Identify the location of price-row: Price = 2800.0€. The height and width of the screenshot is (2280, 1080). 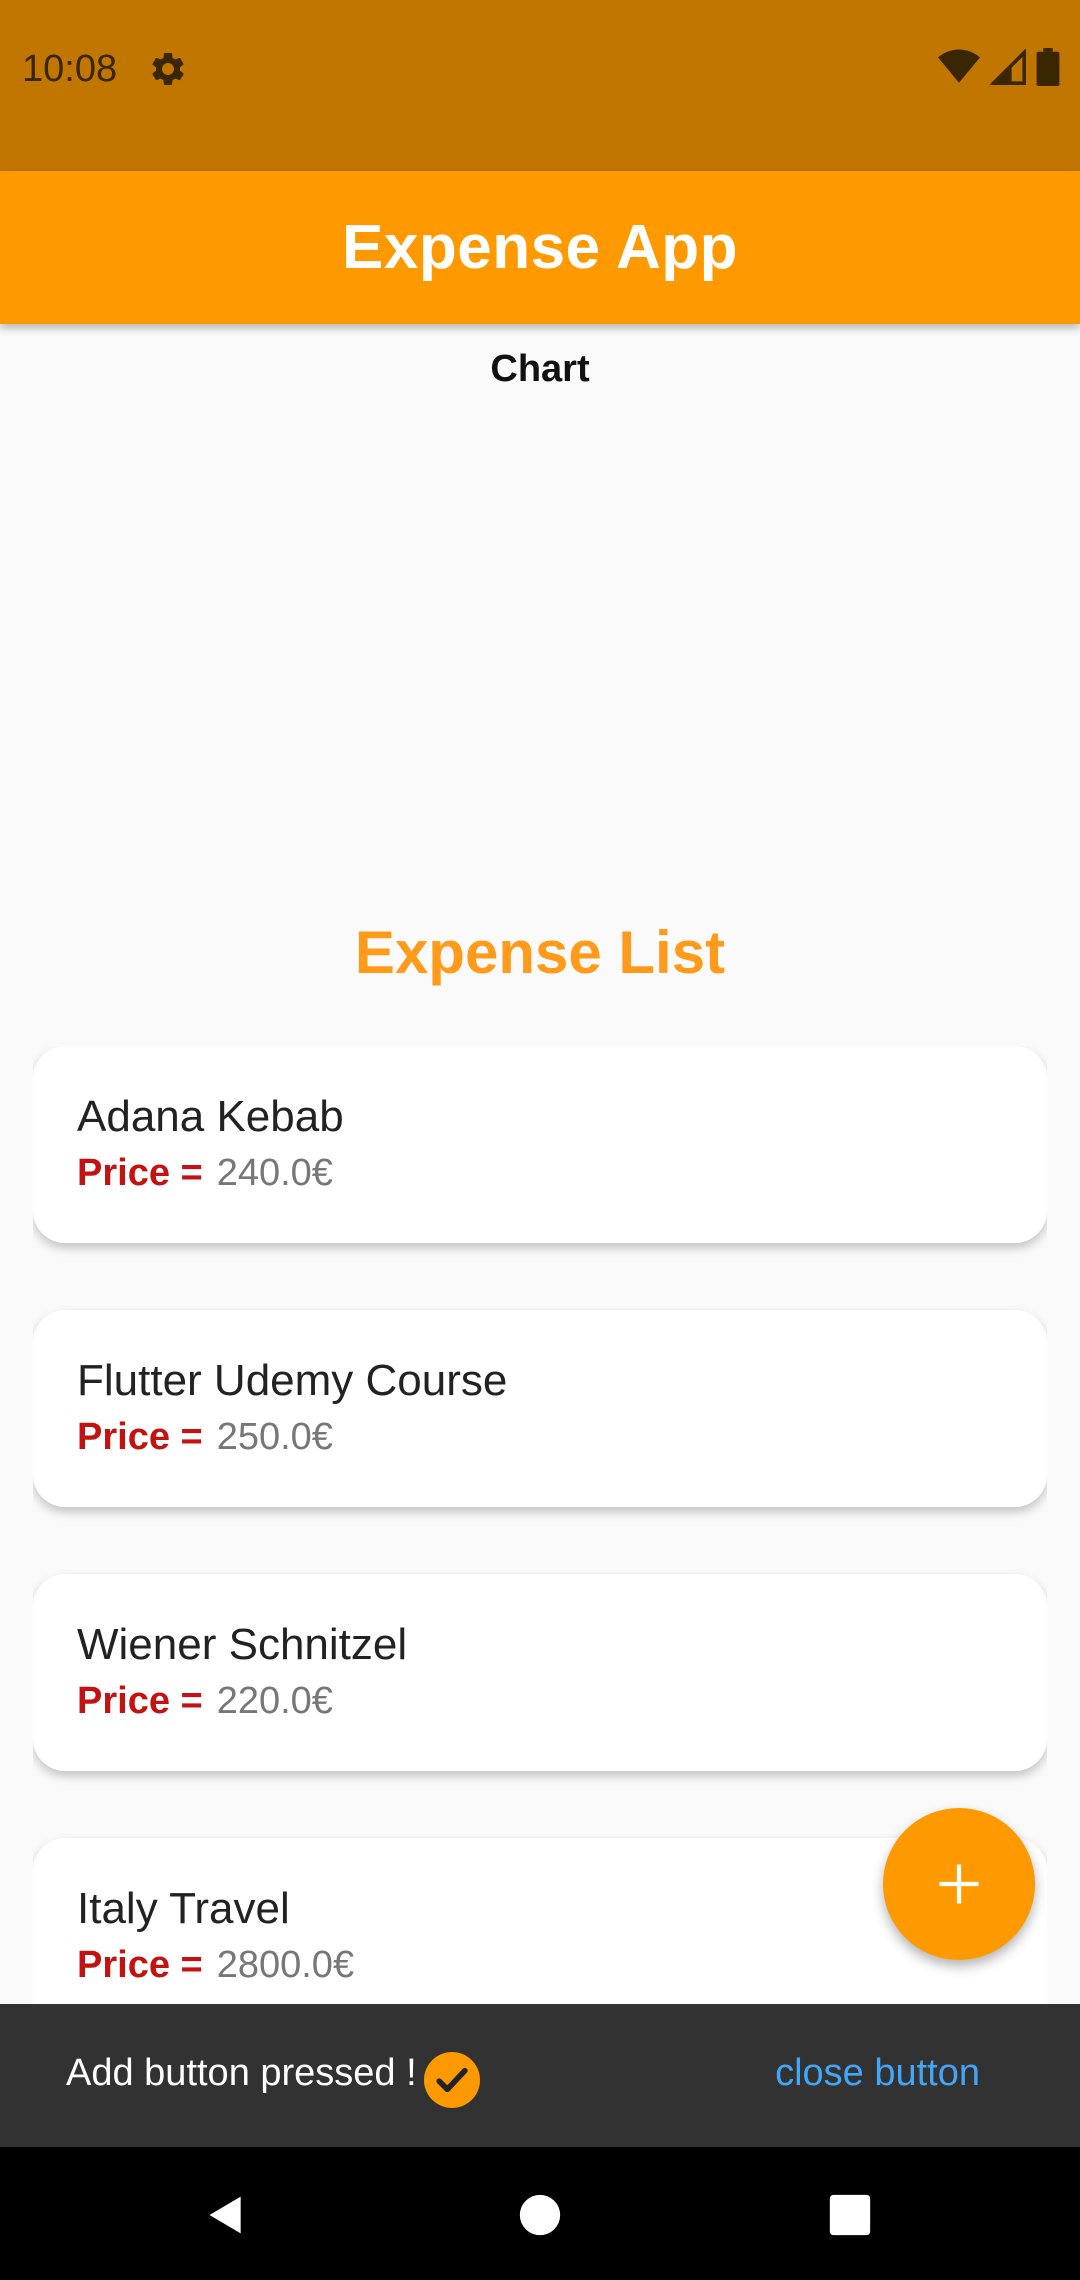
(215, 1965).